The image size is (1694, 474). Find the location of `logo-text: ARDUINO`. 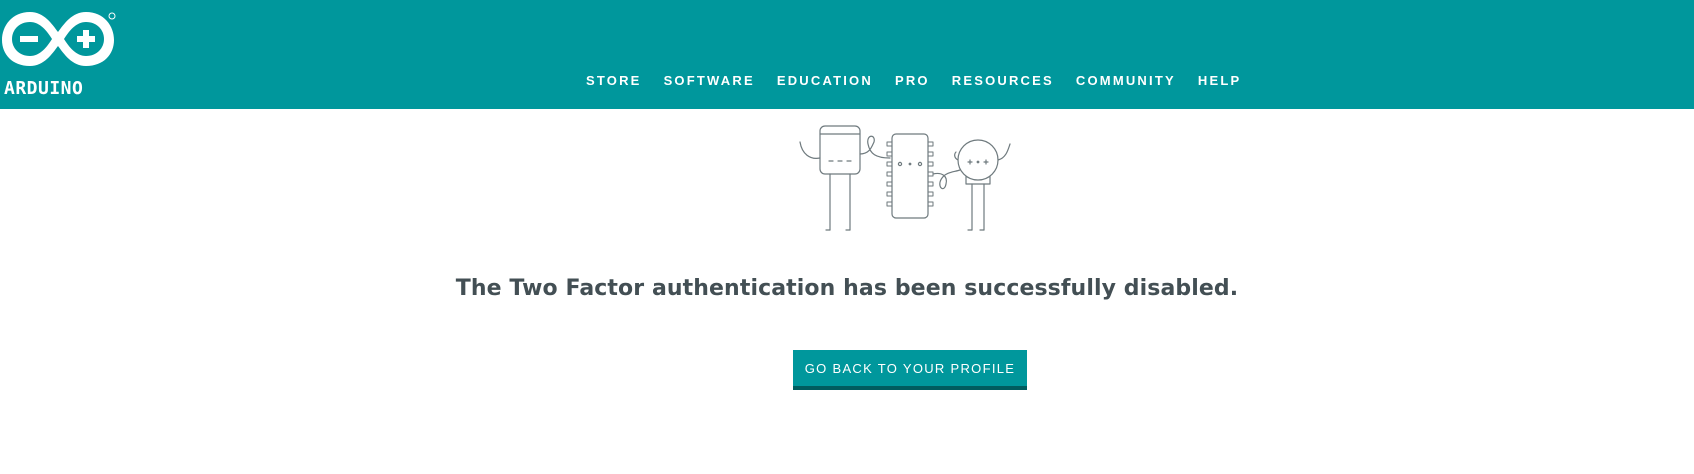

logo-text: ARDUINO is located at coordinates (44, 88).